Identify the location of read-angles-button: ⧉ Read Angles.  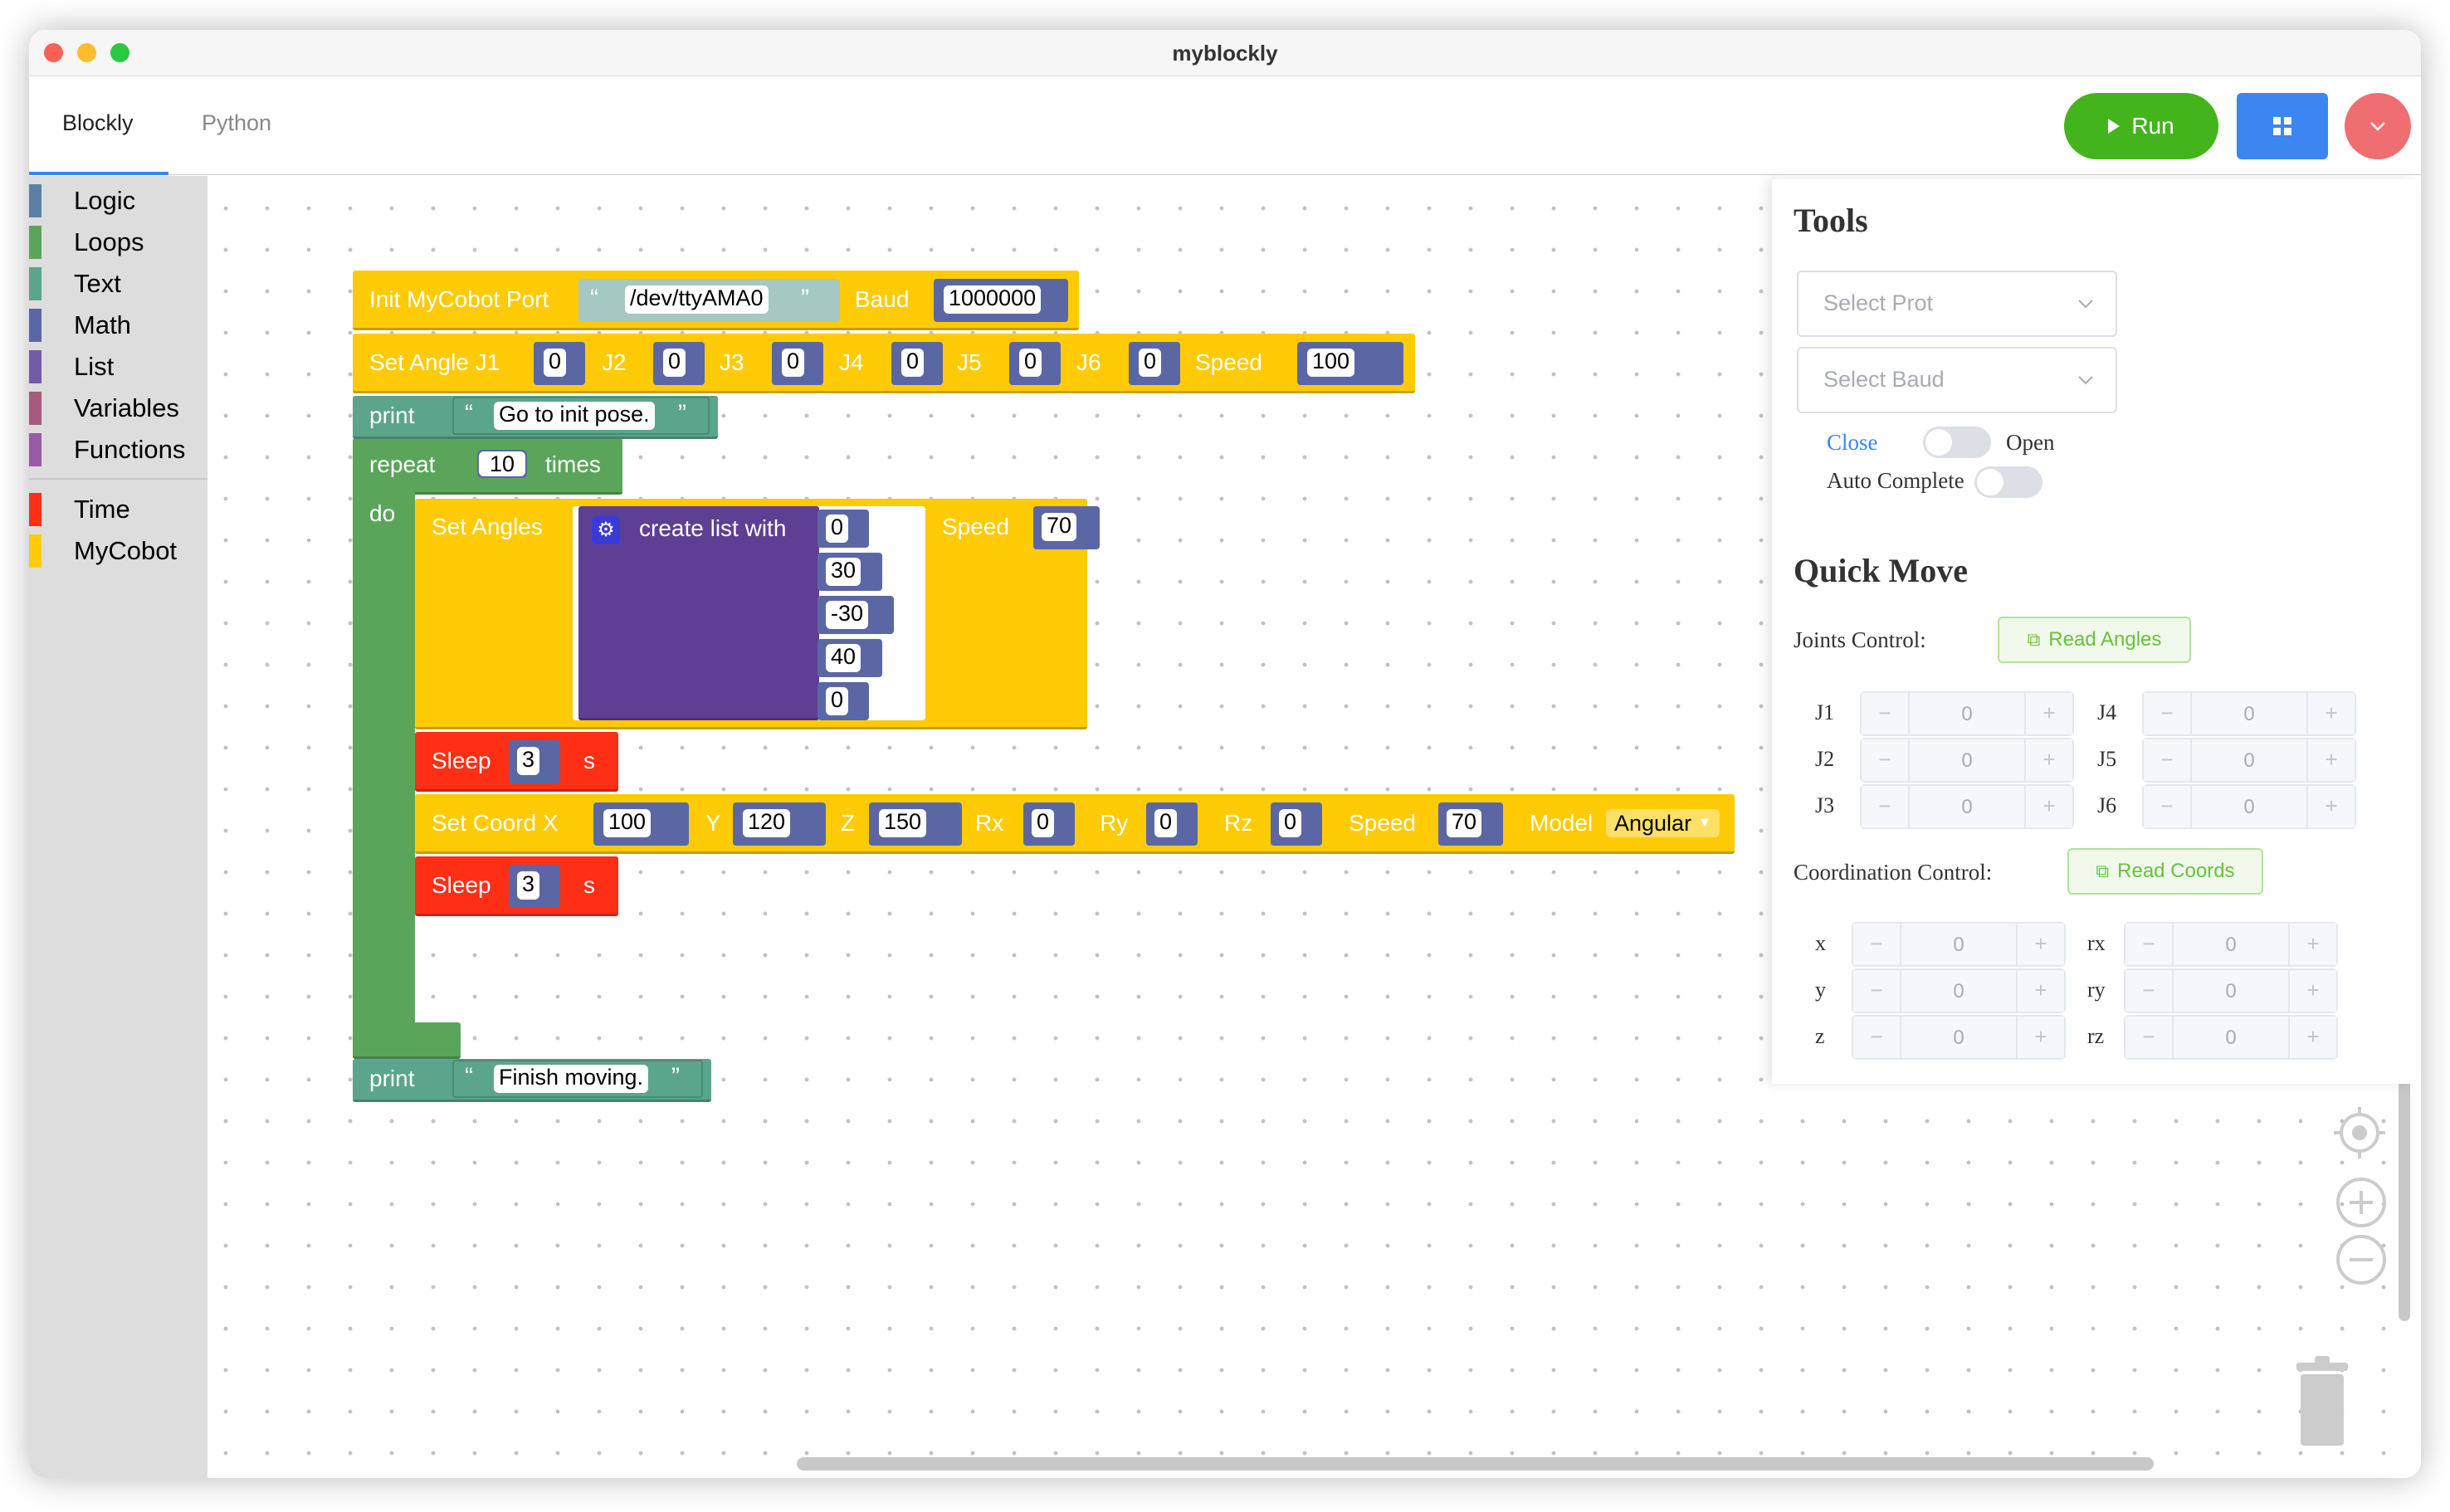
(2094, 640).